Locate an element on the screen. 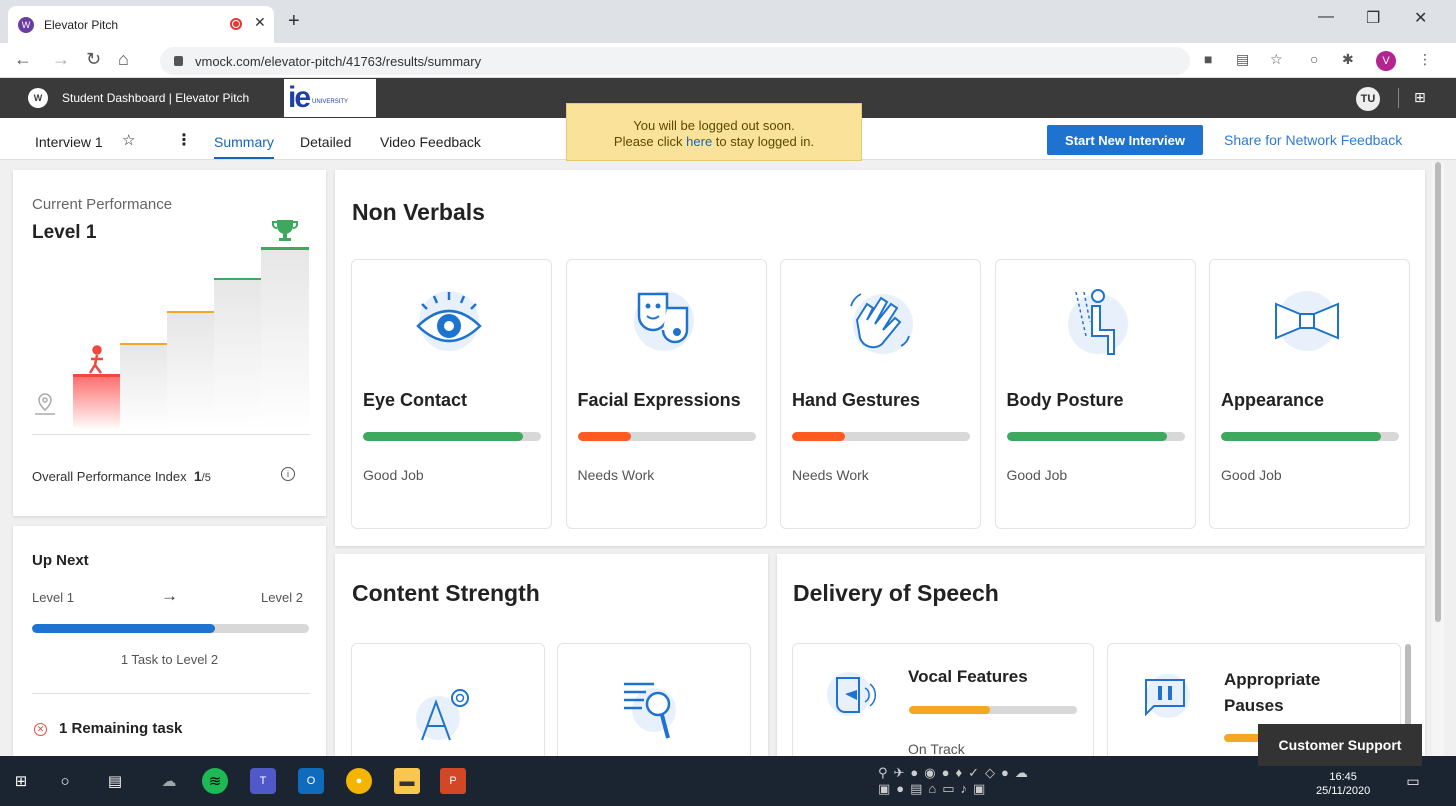 This screenshot has height=806, width=1456. info-icon: i is located at coordinates (288, 474).